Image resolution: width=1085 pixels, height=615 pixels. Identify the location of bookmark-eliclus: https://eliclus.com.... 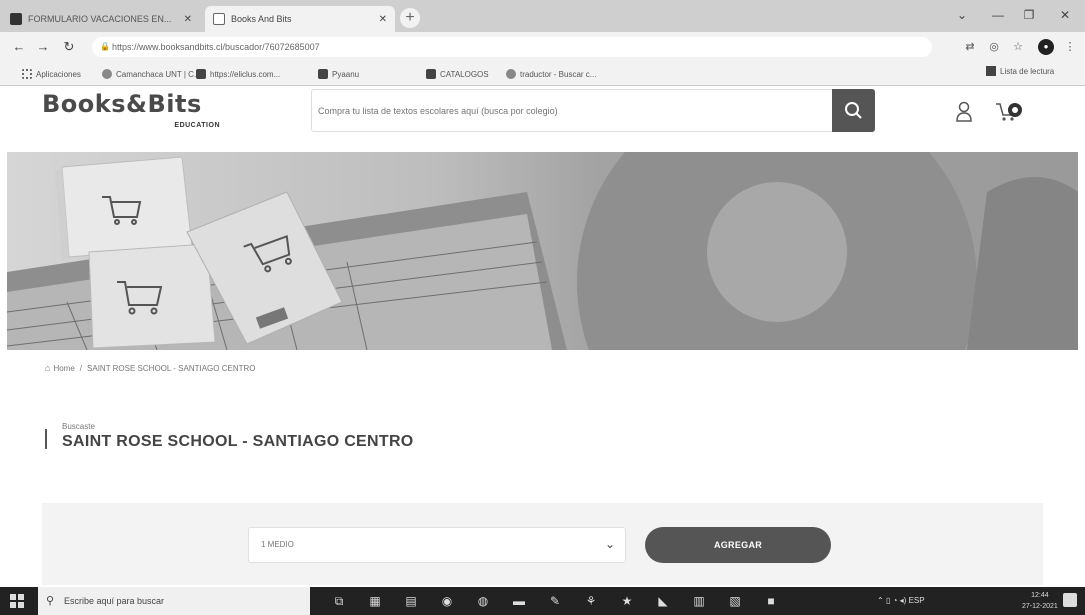
(238, 74).